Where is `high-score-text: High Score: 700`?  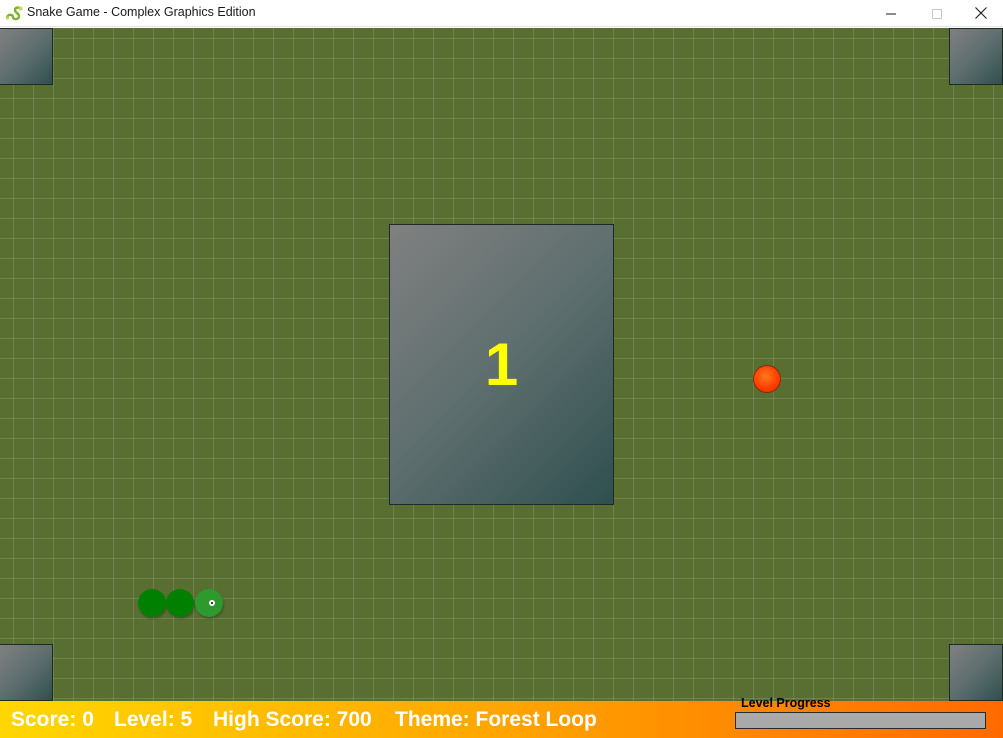
high-score-text: High Score: 700 is located at coordinates (292, 719).